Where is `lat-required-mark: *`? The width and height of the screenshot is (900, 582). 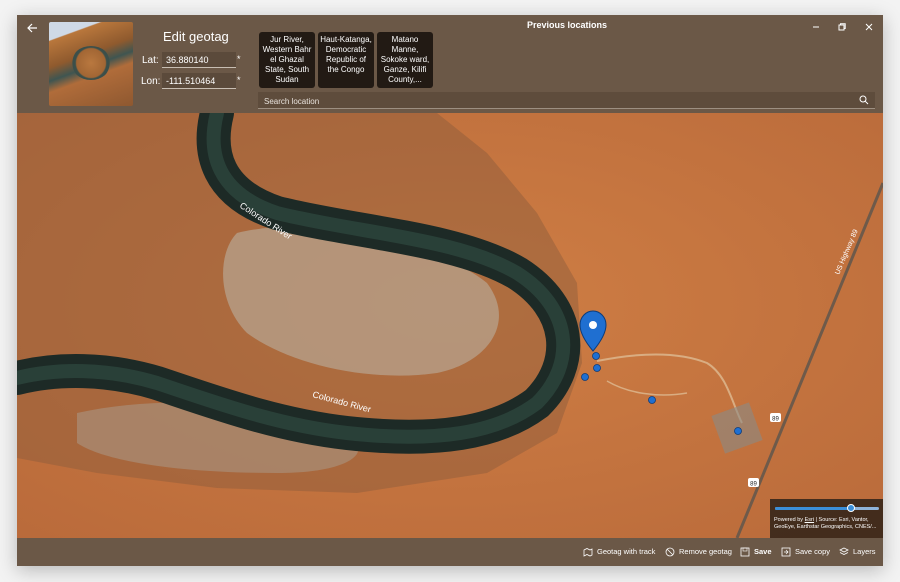 lat-required-mark: * is located at coordinates (239, 59).